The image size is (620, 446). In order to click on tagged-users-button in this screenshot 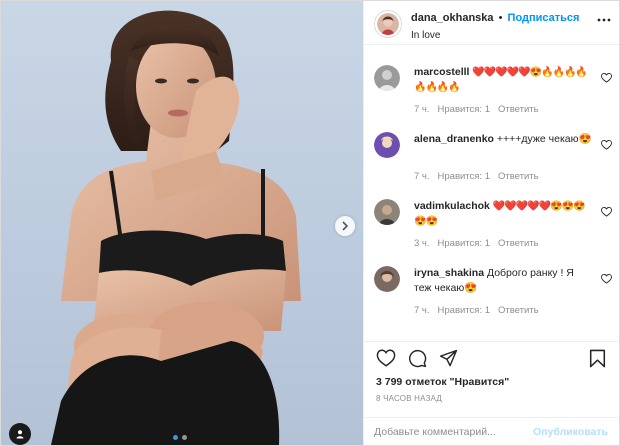, I will do `click(20, 434)`.